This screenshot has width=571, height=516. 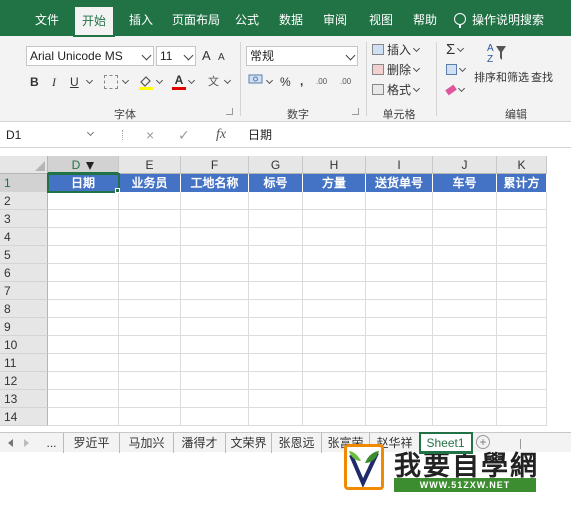 What do you see at coordinates (24, 201) in the screenshot?
I see `row-header-2: 2` at bounding box center [24, 201].